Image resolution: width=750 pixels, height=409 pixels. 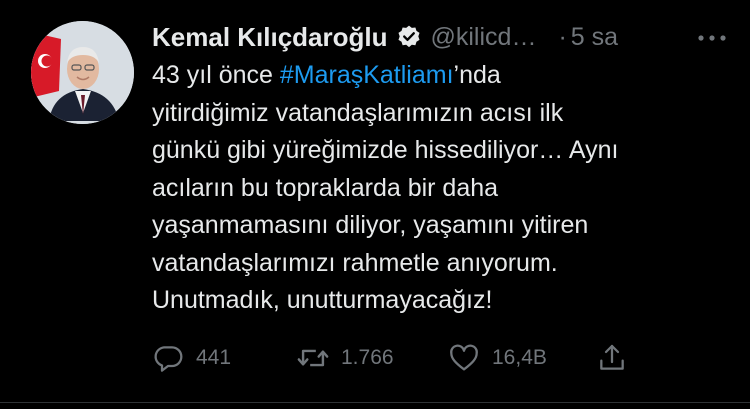 I want to click on tweet-timestamp: 5 sa, so click(x=594, y=37).